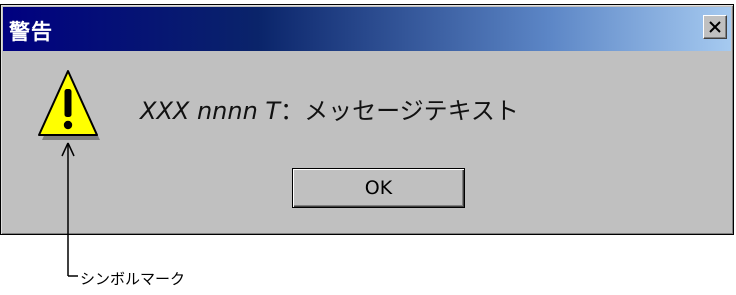 The height and width of the screenshot is (295, 736). I want to click on close-button, so click(715, 27).